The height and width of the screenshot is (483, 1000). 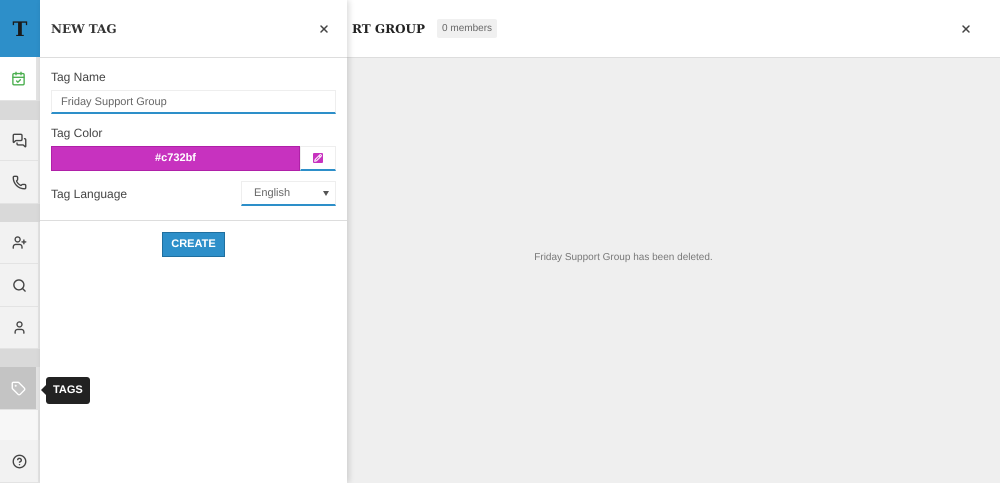 I want to click on add-user-icon, so click(x=19, y=242).